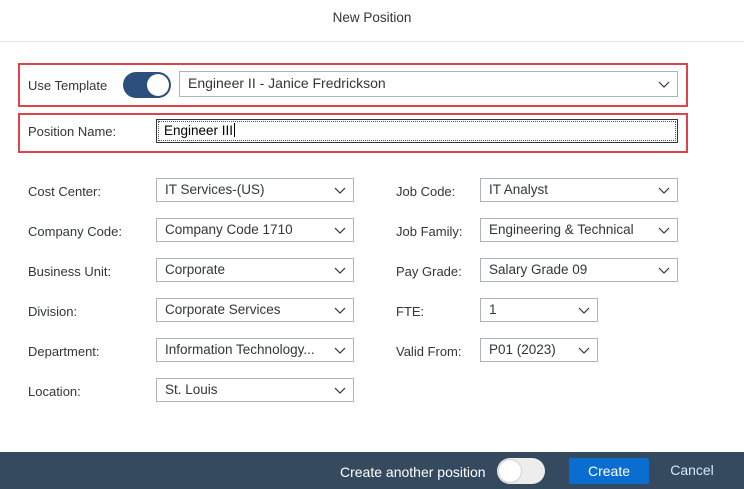 This screenshot has width=744, height=489. What do you see at coordinates (235, 130) in the screenshot?
I see `text-caret` at bounding box center [235, 130].